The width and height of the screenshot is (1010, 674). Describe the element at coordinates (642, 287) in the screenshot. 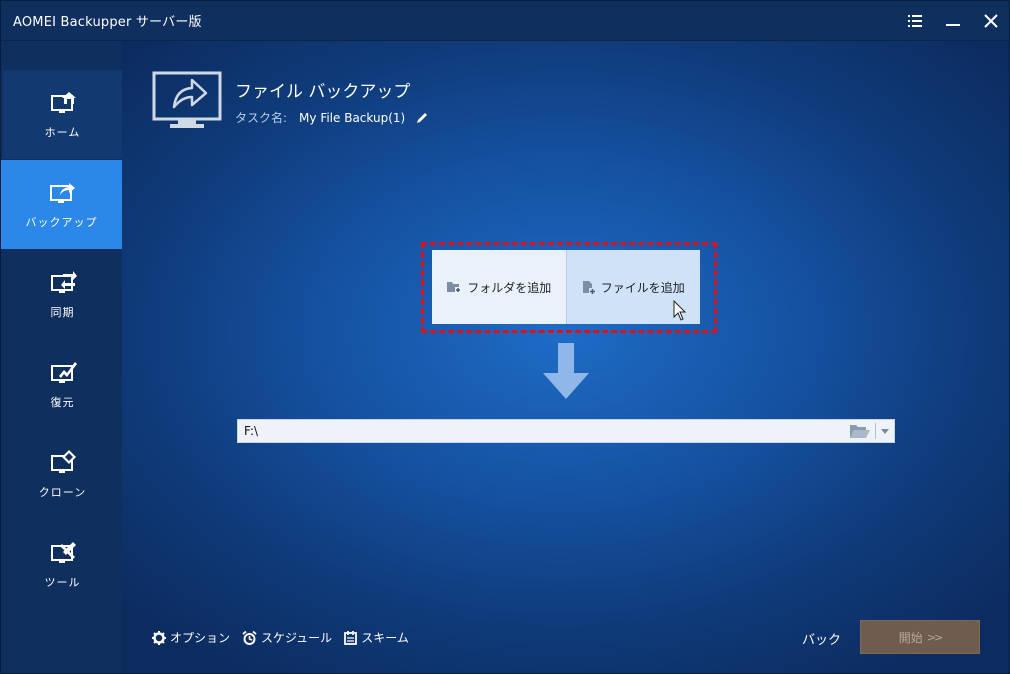

I see `add-file-label: ファイルを追加` at that location.